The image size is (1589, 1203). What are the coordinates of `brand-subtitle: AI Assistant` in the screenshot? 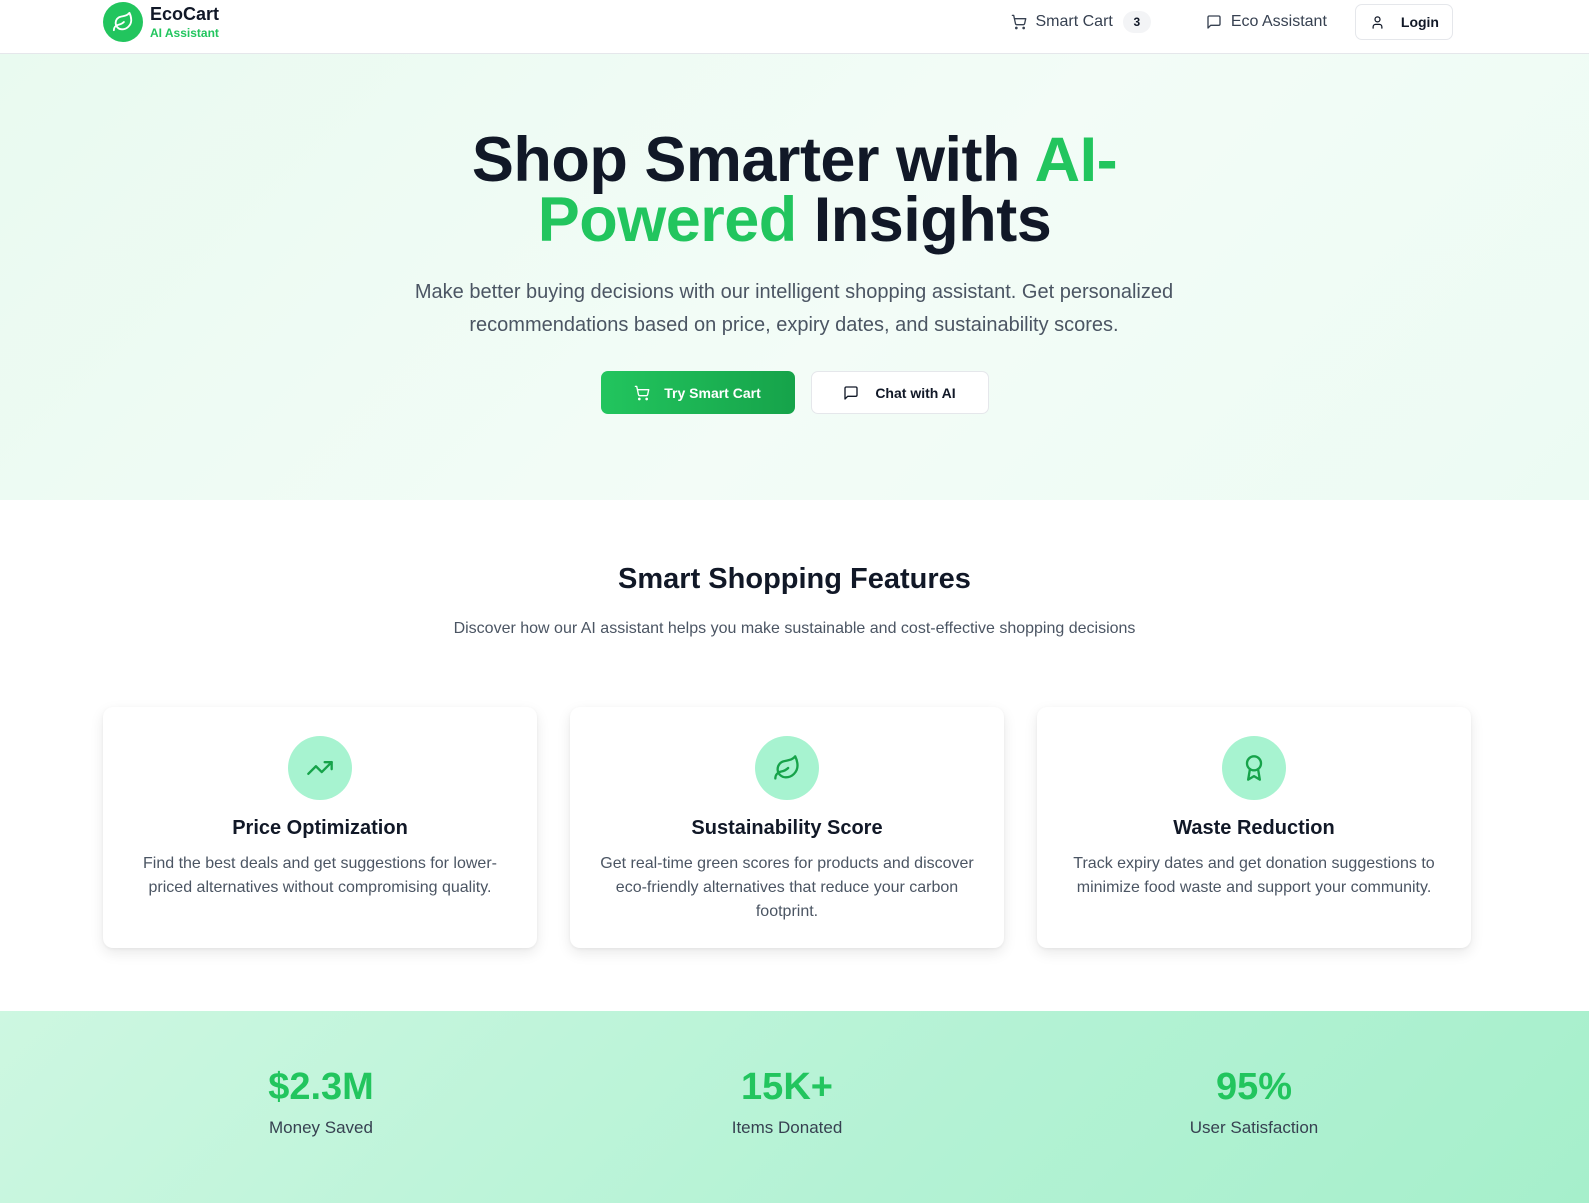 It's located at (184, 33).